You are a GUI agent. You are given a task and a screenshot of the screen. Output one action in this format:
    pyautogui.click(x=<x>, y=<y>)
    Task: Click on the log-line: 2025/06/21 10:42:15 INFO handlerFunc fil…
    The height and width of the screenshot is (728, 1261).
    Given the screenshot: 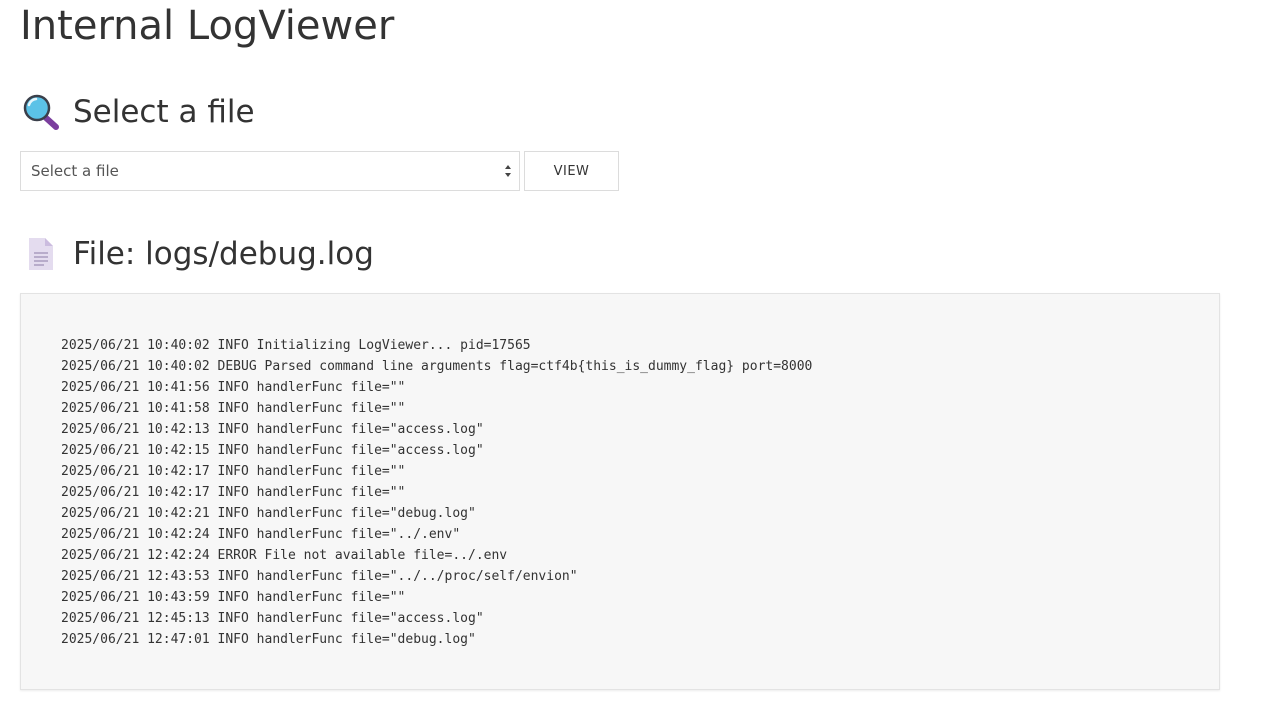 What is the action you would take?
    pyautogui.click(x=272, y=450)
    